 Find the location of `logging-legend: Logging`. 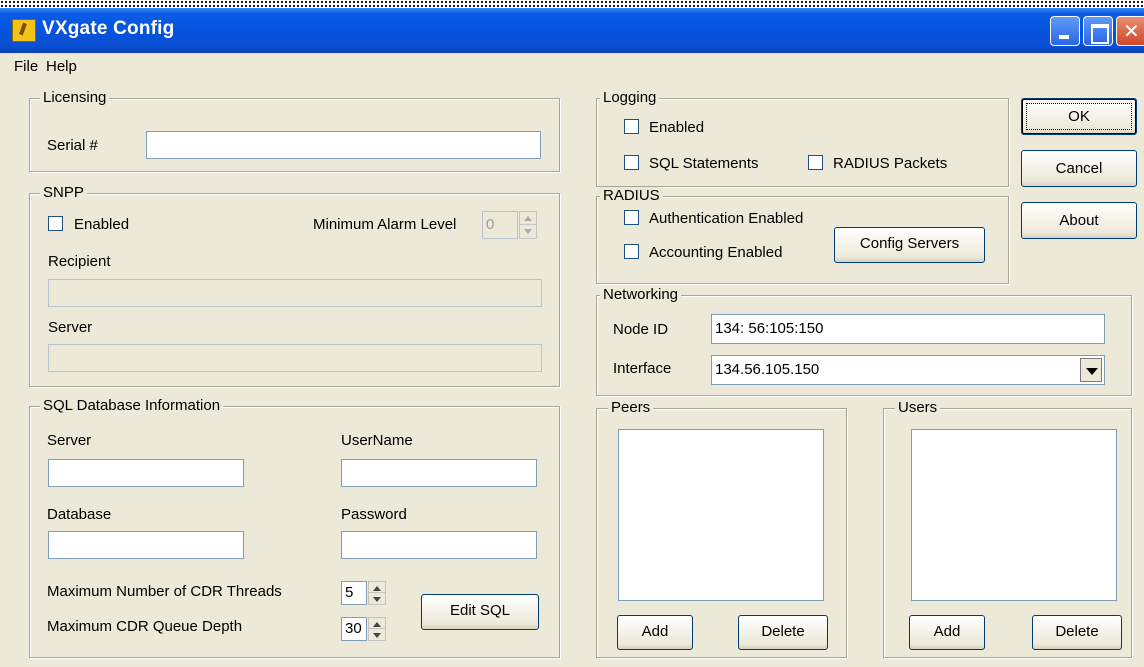

logging-legend: Logging is located at coordinates (630, 98).